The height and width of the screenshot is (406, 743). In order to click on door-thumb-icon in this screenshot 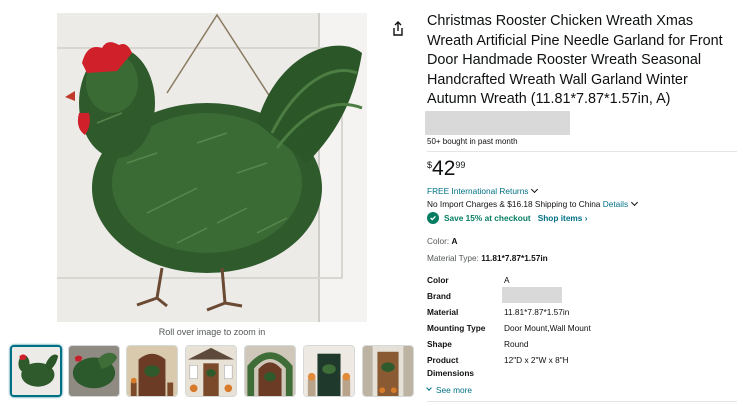, I will do `click(329, 371)`.